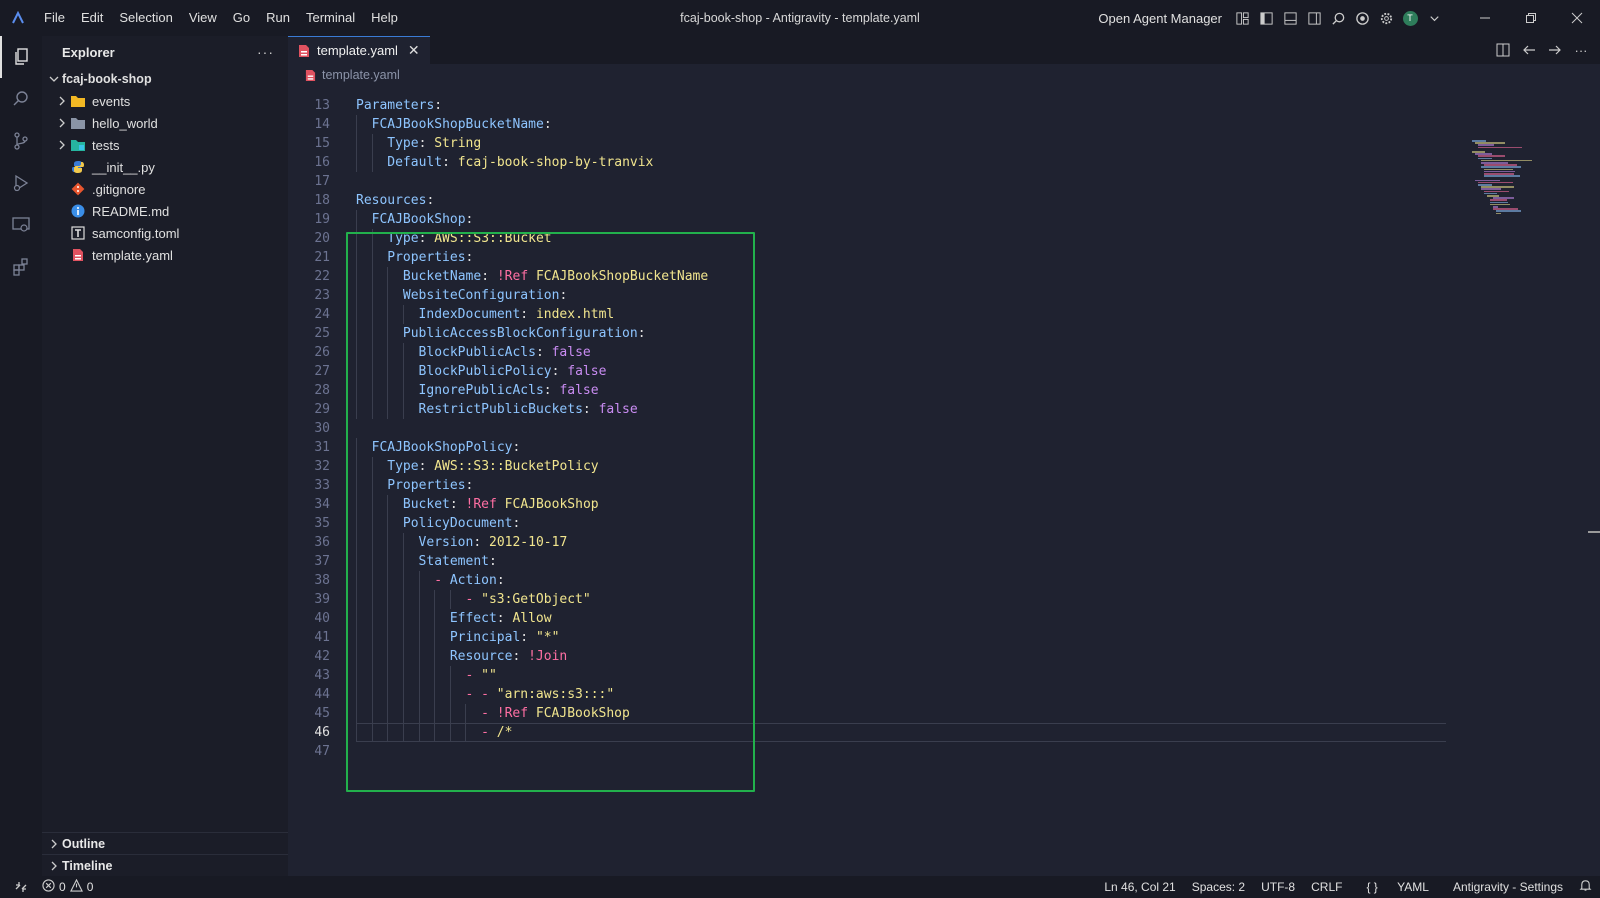  Describe the element at coordinates (1529, 50) in the screenshot. I see `arrow-left-icon` at that location.